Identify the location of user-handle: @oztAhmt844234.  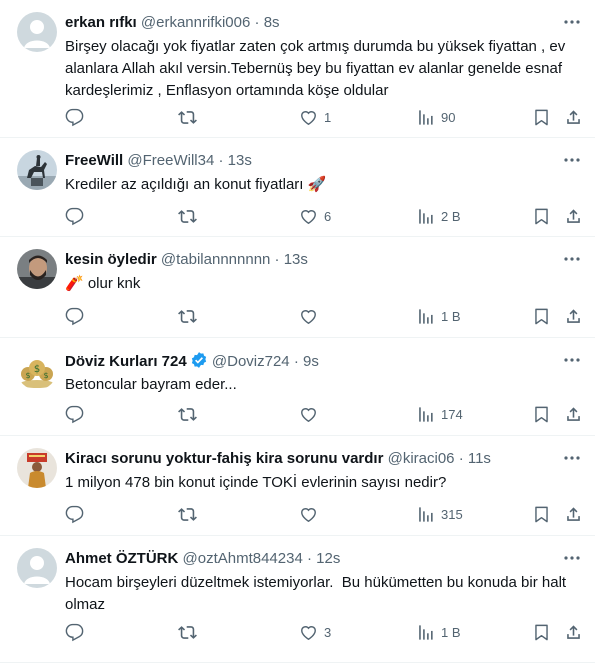
(243, 558).